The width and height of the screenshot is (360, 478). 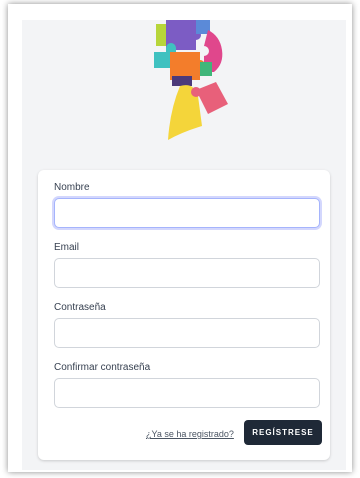 What do you see at coordinates (190, 434) in the screenshot?
I see `already-registered-link: ¿Ya se ha registrado?` at bounding box center [190, 434].